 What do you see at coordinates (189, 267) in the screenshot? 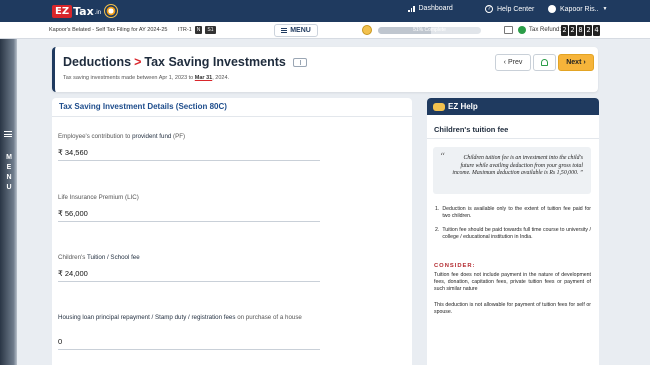
I see `tuition-field: Children's Tuition / School fee ₹ 24,000` at bounding box center [189, 267].